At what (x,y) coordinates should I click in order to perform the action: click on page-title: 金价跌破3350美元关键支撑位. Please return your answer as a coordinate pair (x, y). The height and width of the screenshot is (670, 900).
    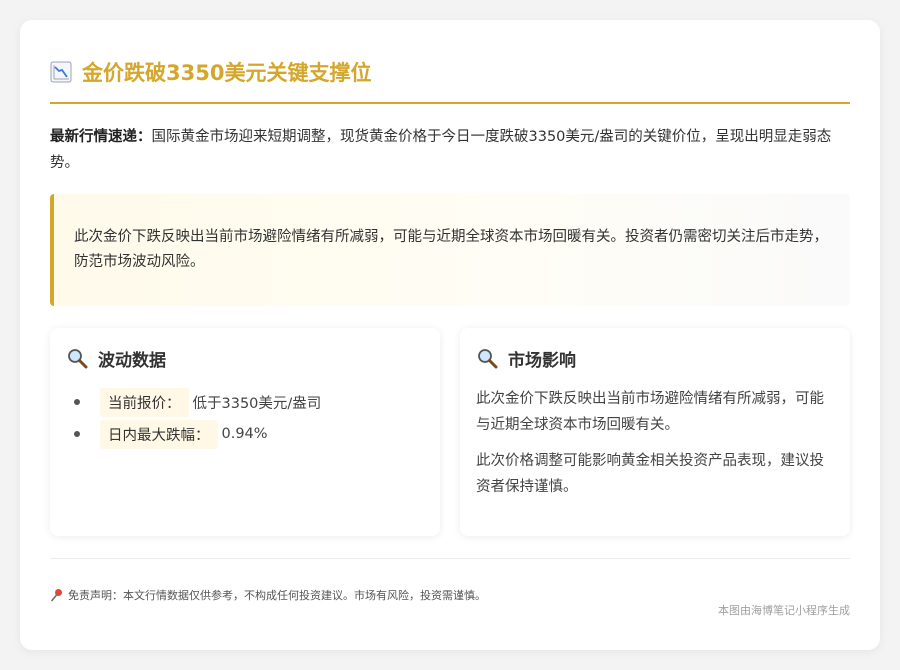
    Looking at the image, I should click on (227, 73).